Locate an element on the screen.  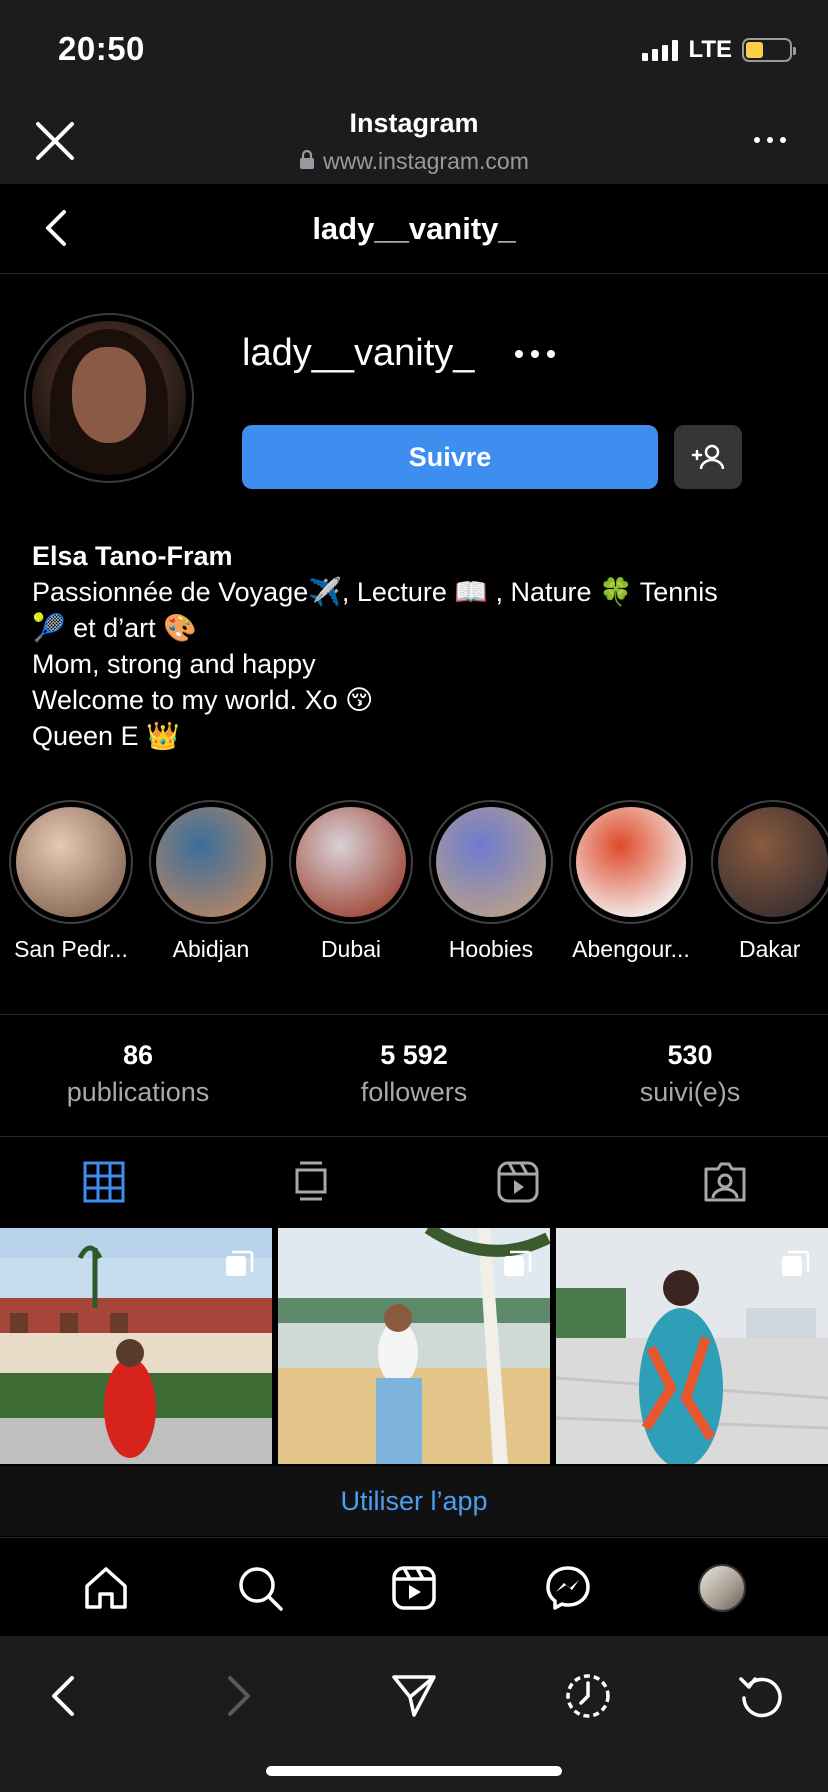
home-icon is located at coordinates (106, 1588).